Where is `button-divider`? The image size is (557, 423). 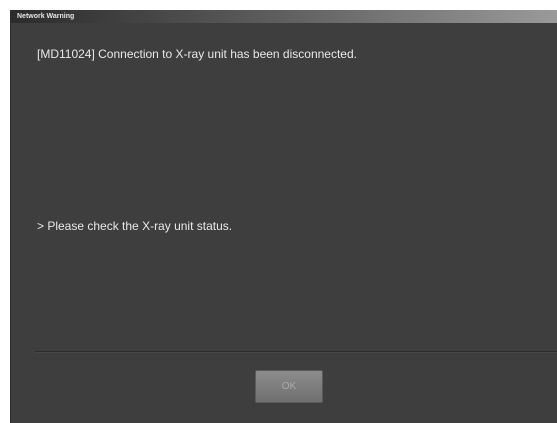
button-divider is located at coordinates (296, 352).